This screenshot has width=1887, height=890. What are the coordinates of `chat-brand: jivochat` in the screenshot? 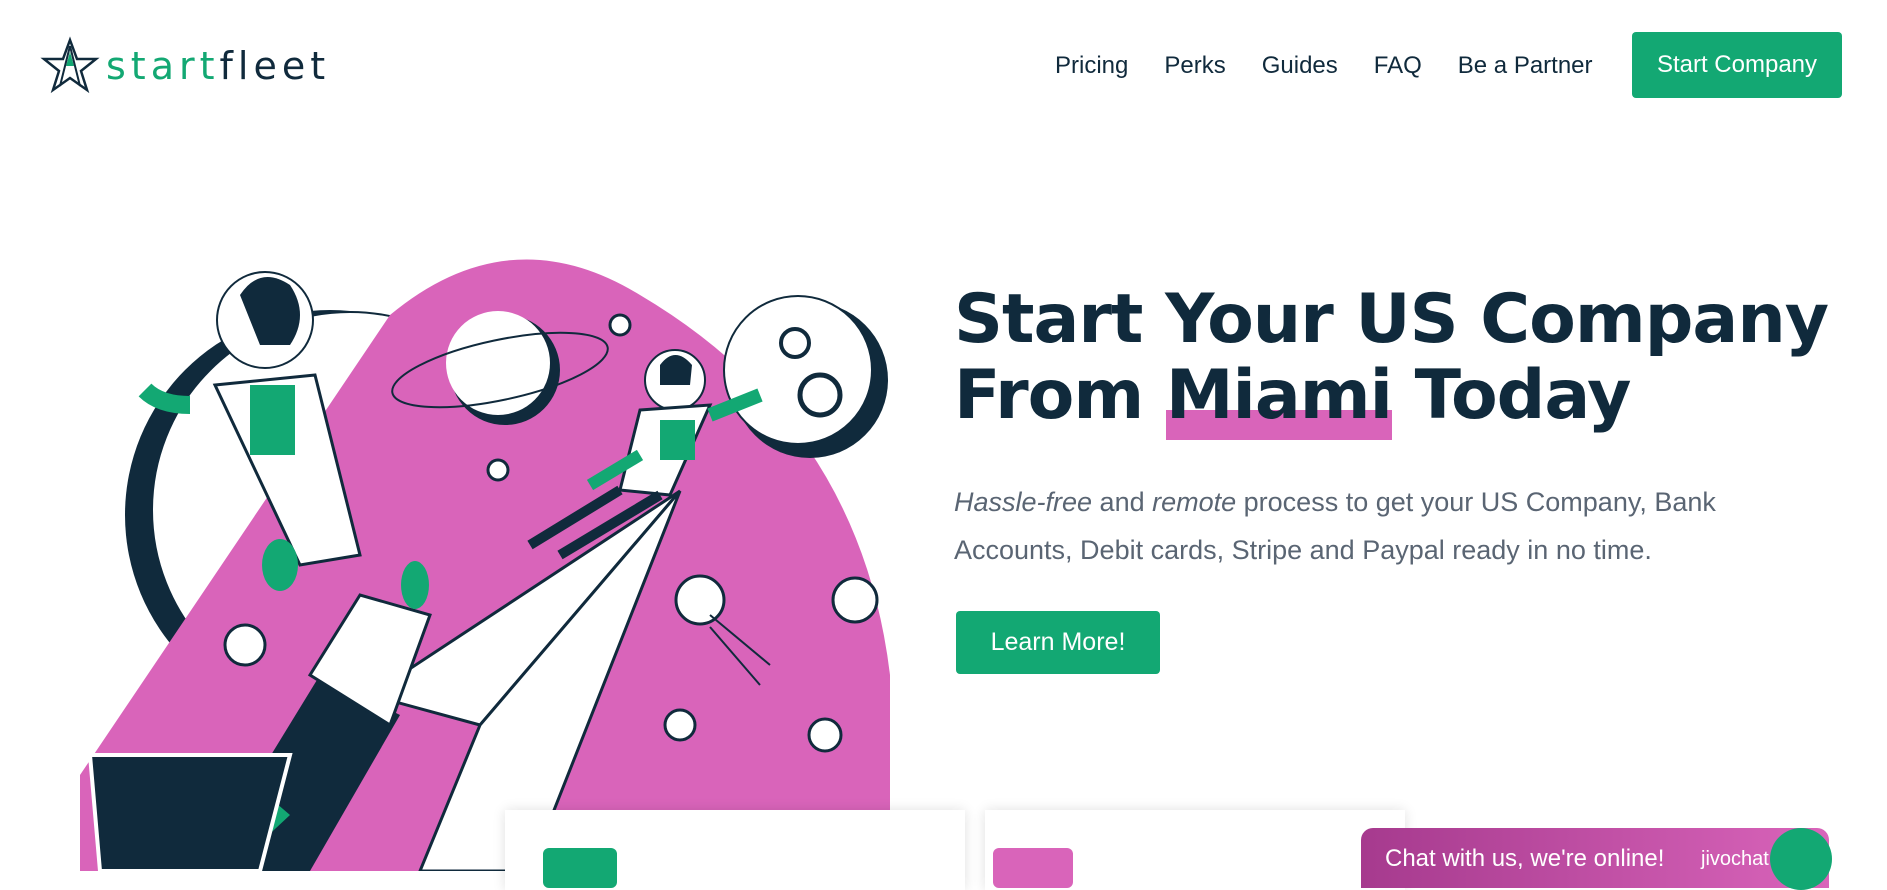 It's located at (1735, 859).